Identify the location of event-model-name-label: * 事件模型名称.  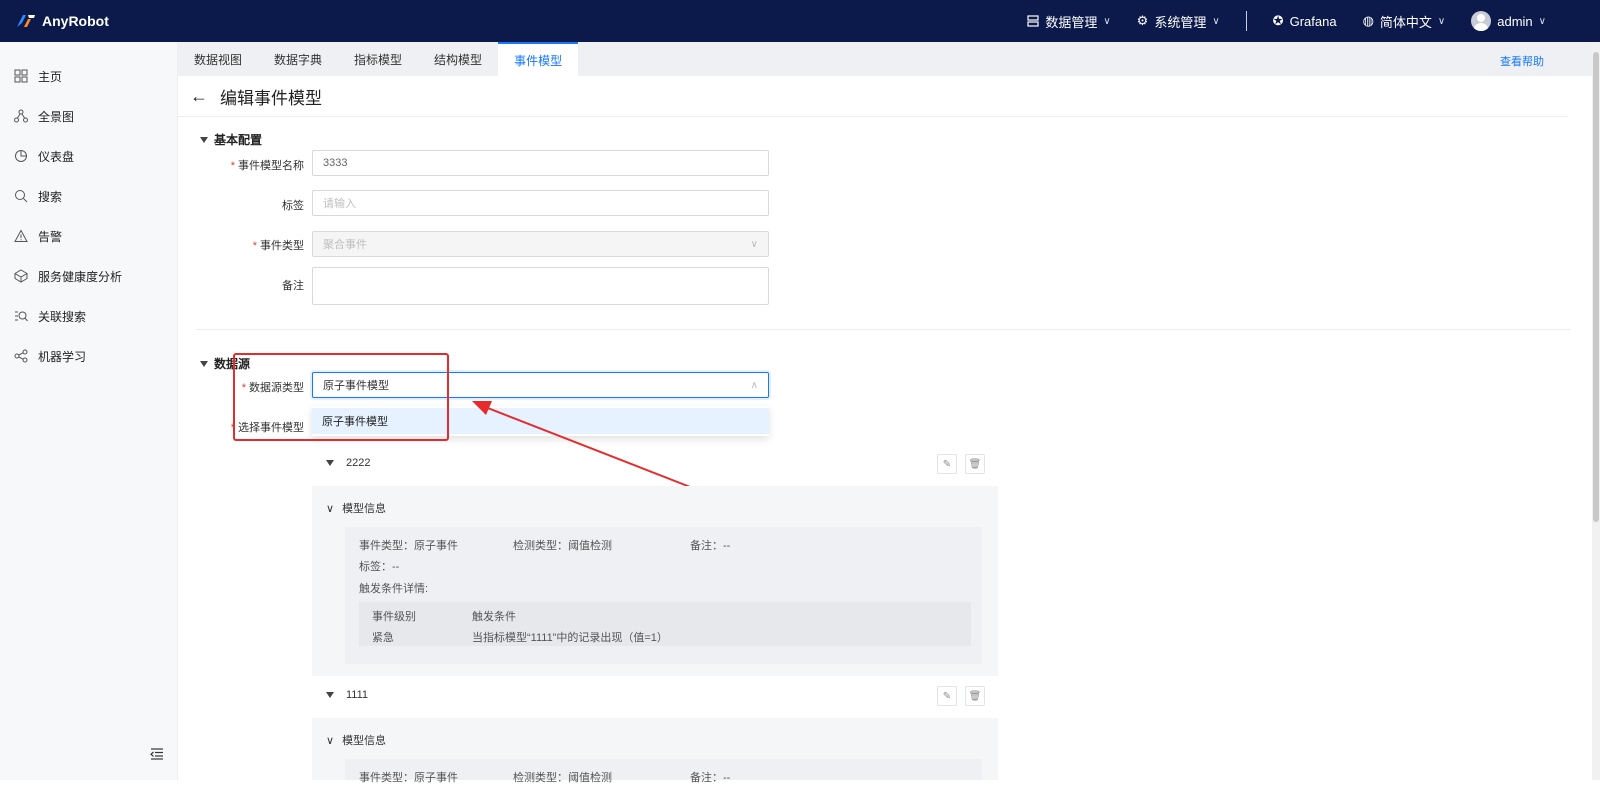
(267, 166).